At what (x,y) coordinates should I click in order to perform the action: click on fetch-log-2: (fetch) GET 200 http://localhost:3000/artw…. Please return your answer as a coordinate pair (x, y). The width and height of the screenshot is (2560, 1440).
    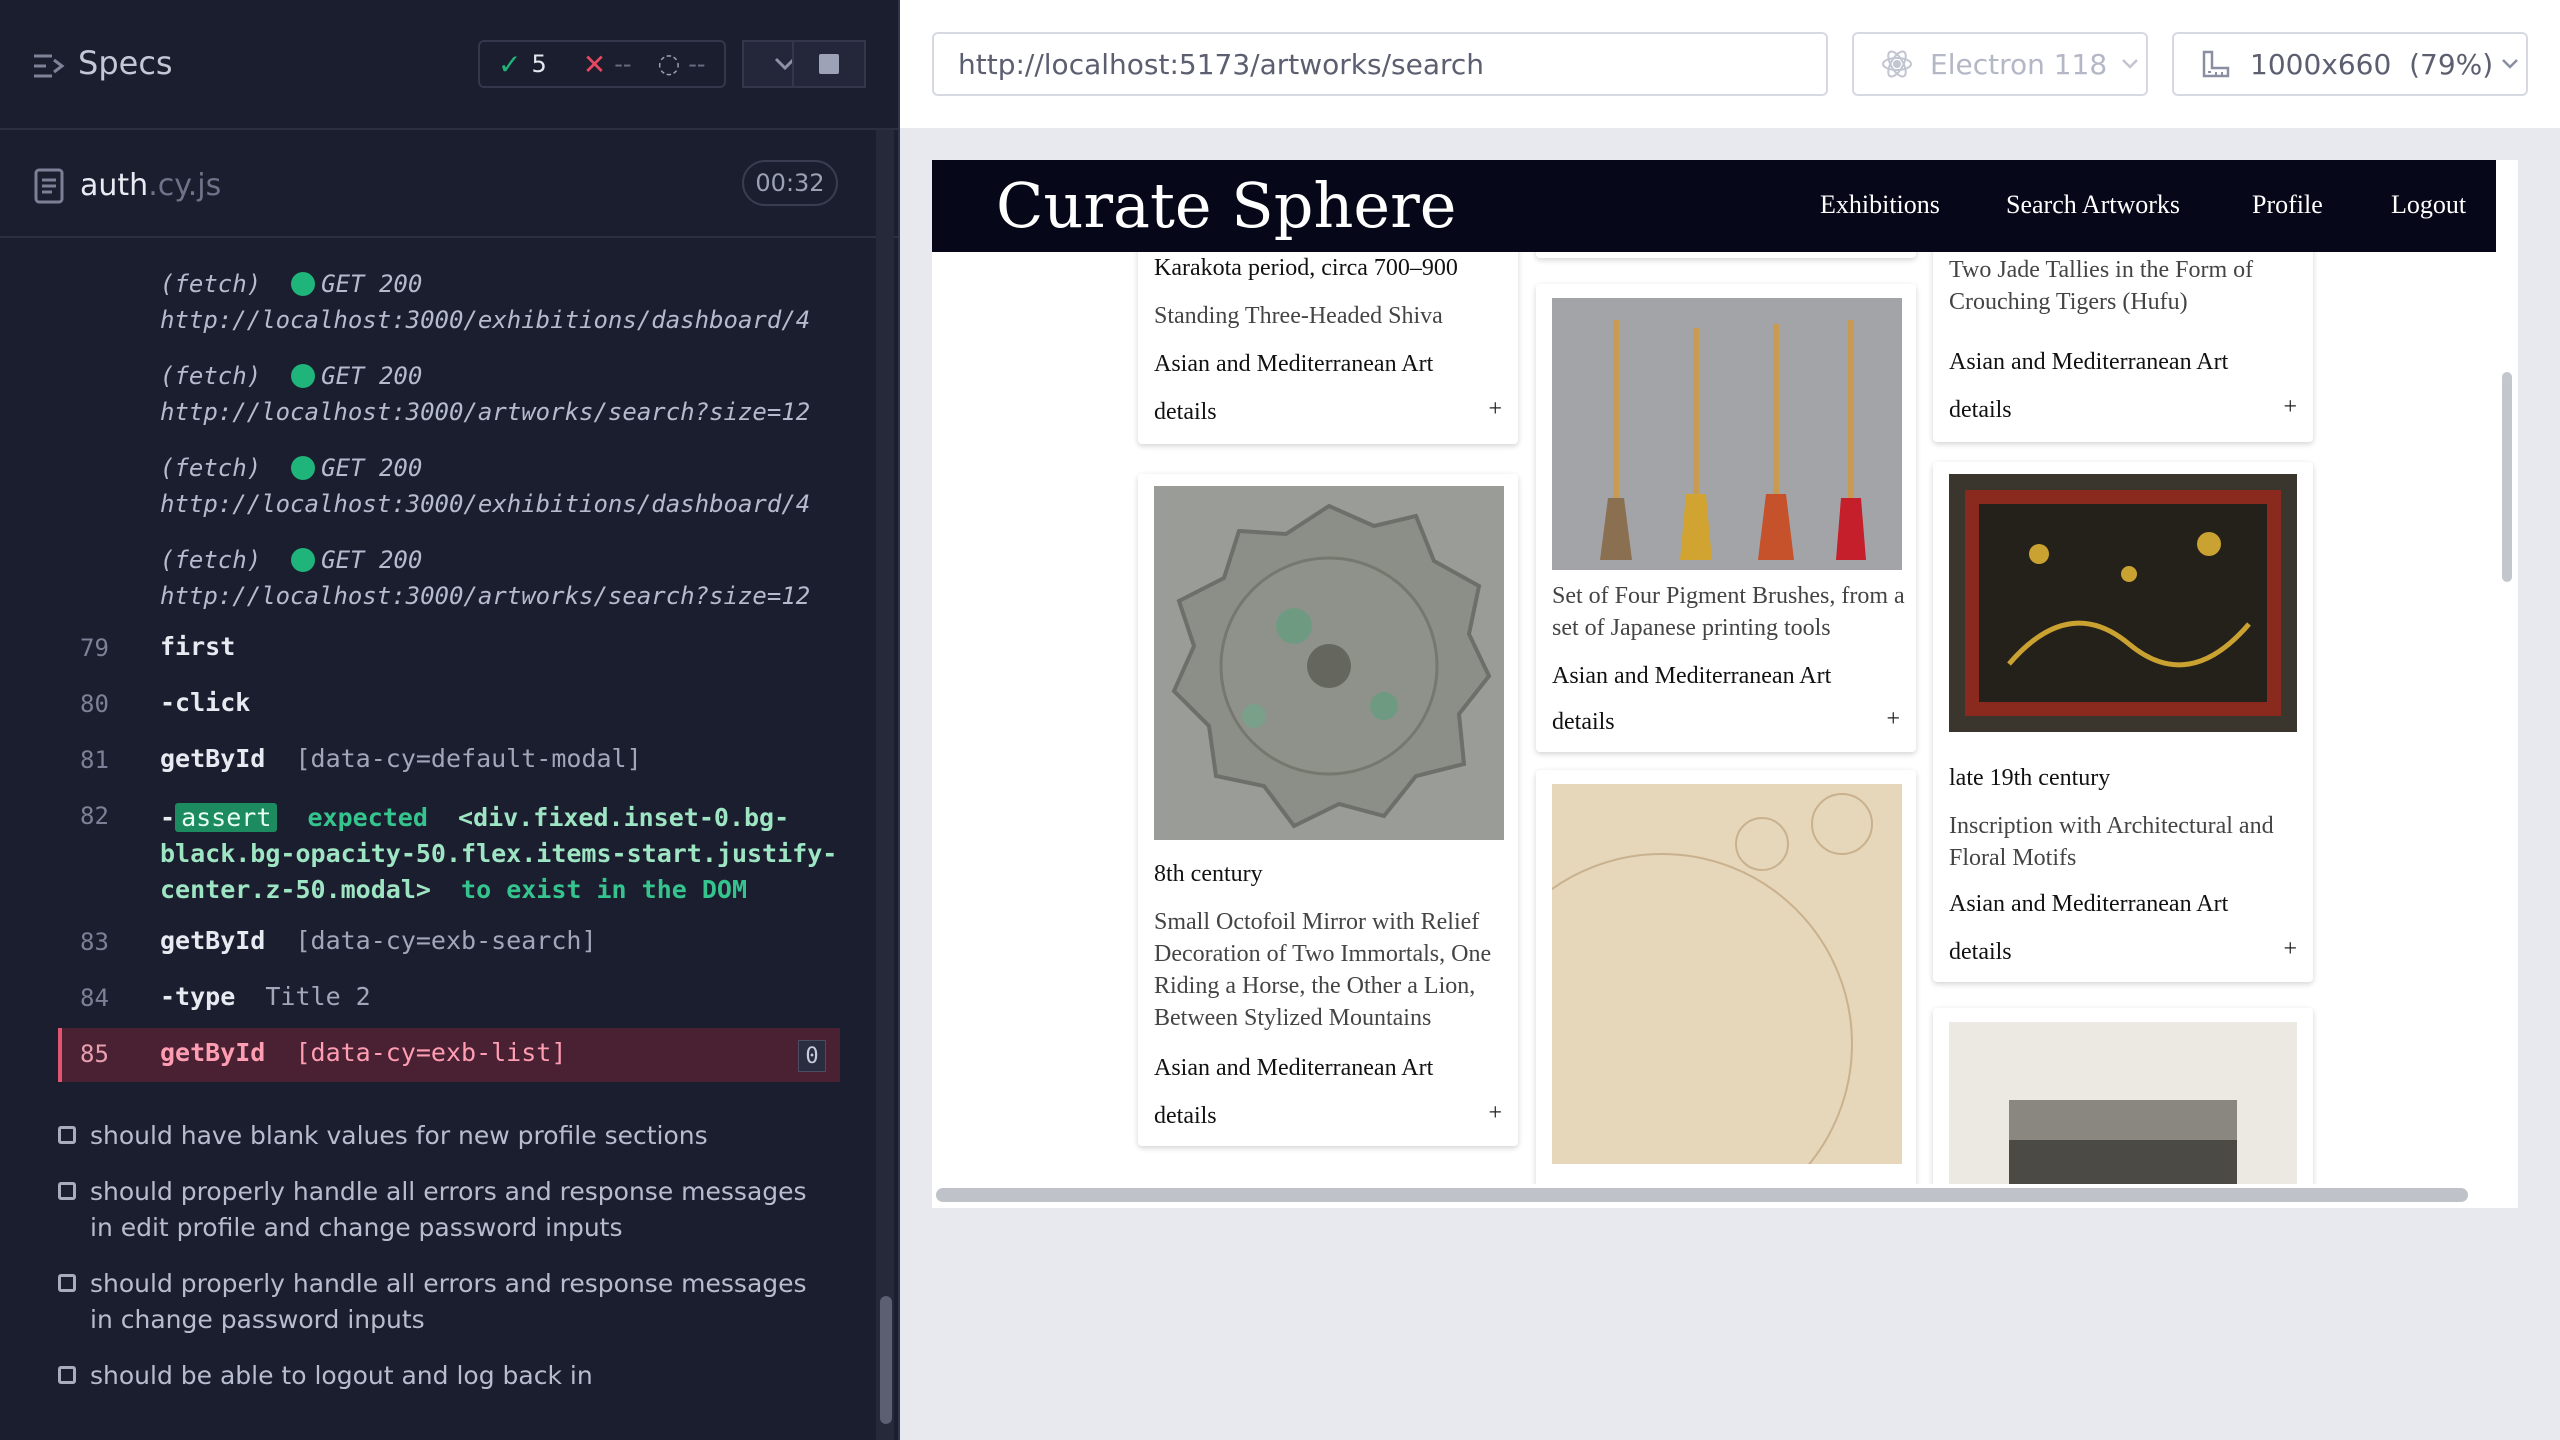
    Looking at the image, I should click on (485, 394).